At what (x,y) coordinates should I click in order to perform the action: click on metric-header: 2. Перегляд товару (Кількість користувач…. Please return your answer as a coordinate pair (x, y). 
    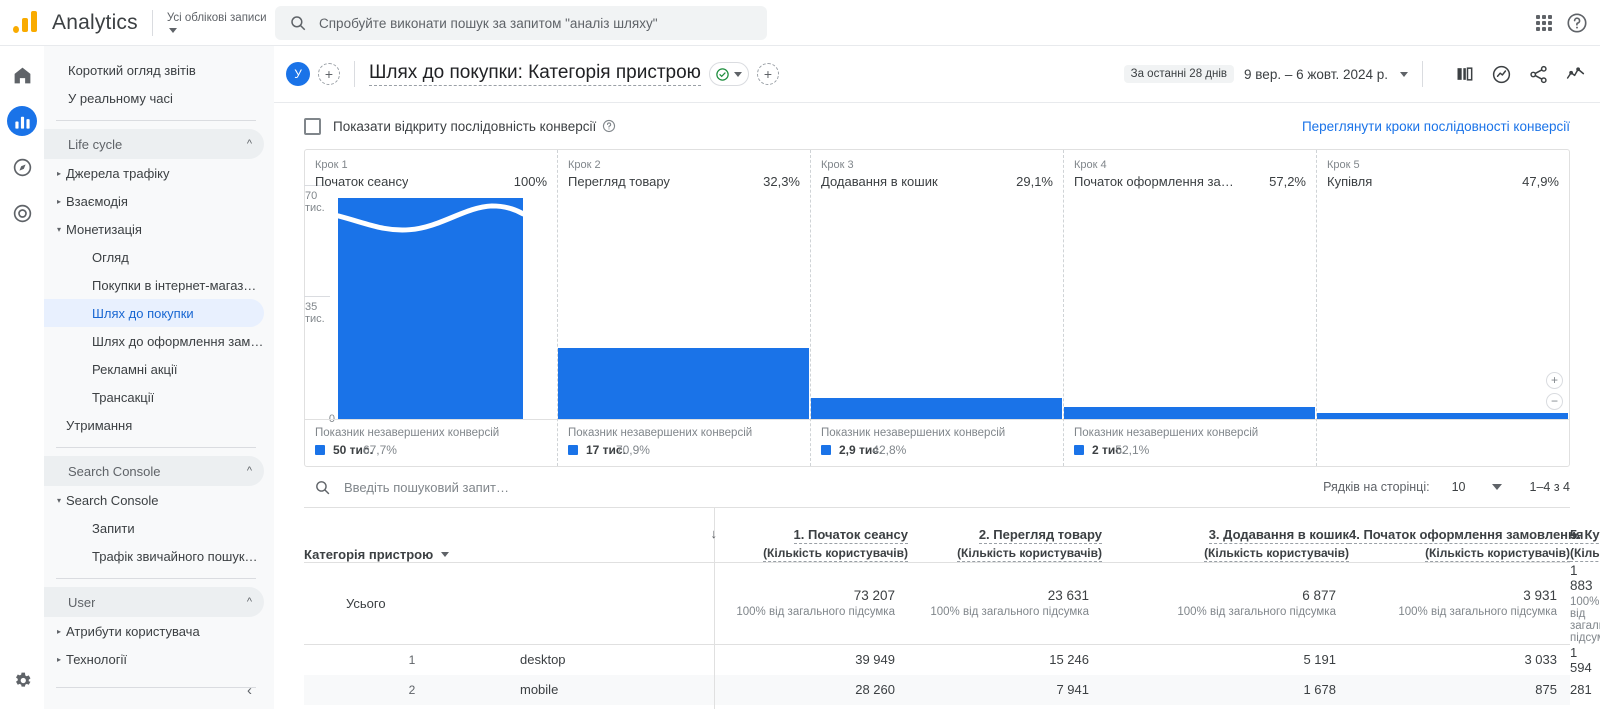
    Looking at the image, I should click on (1005, 535).